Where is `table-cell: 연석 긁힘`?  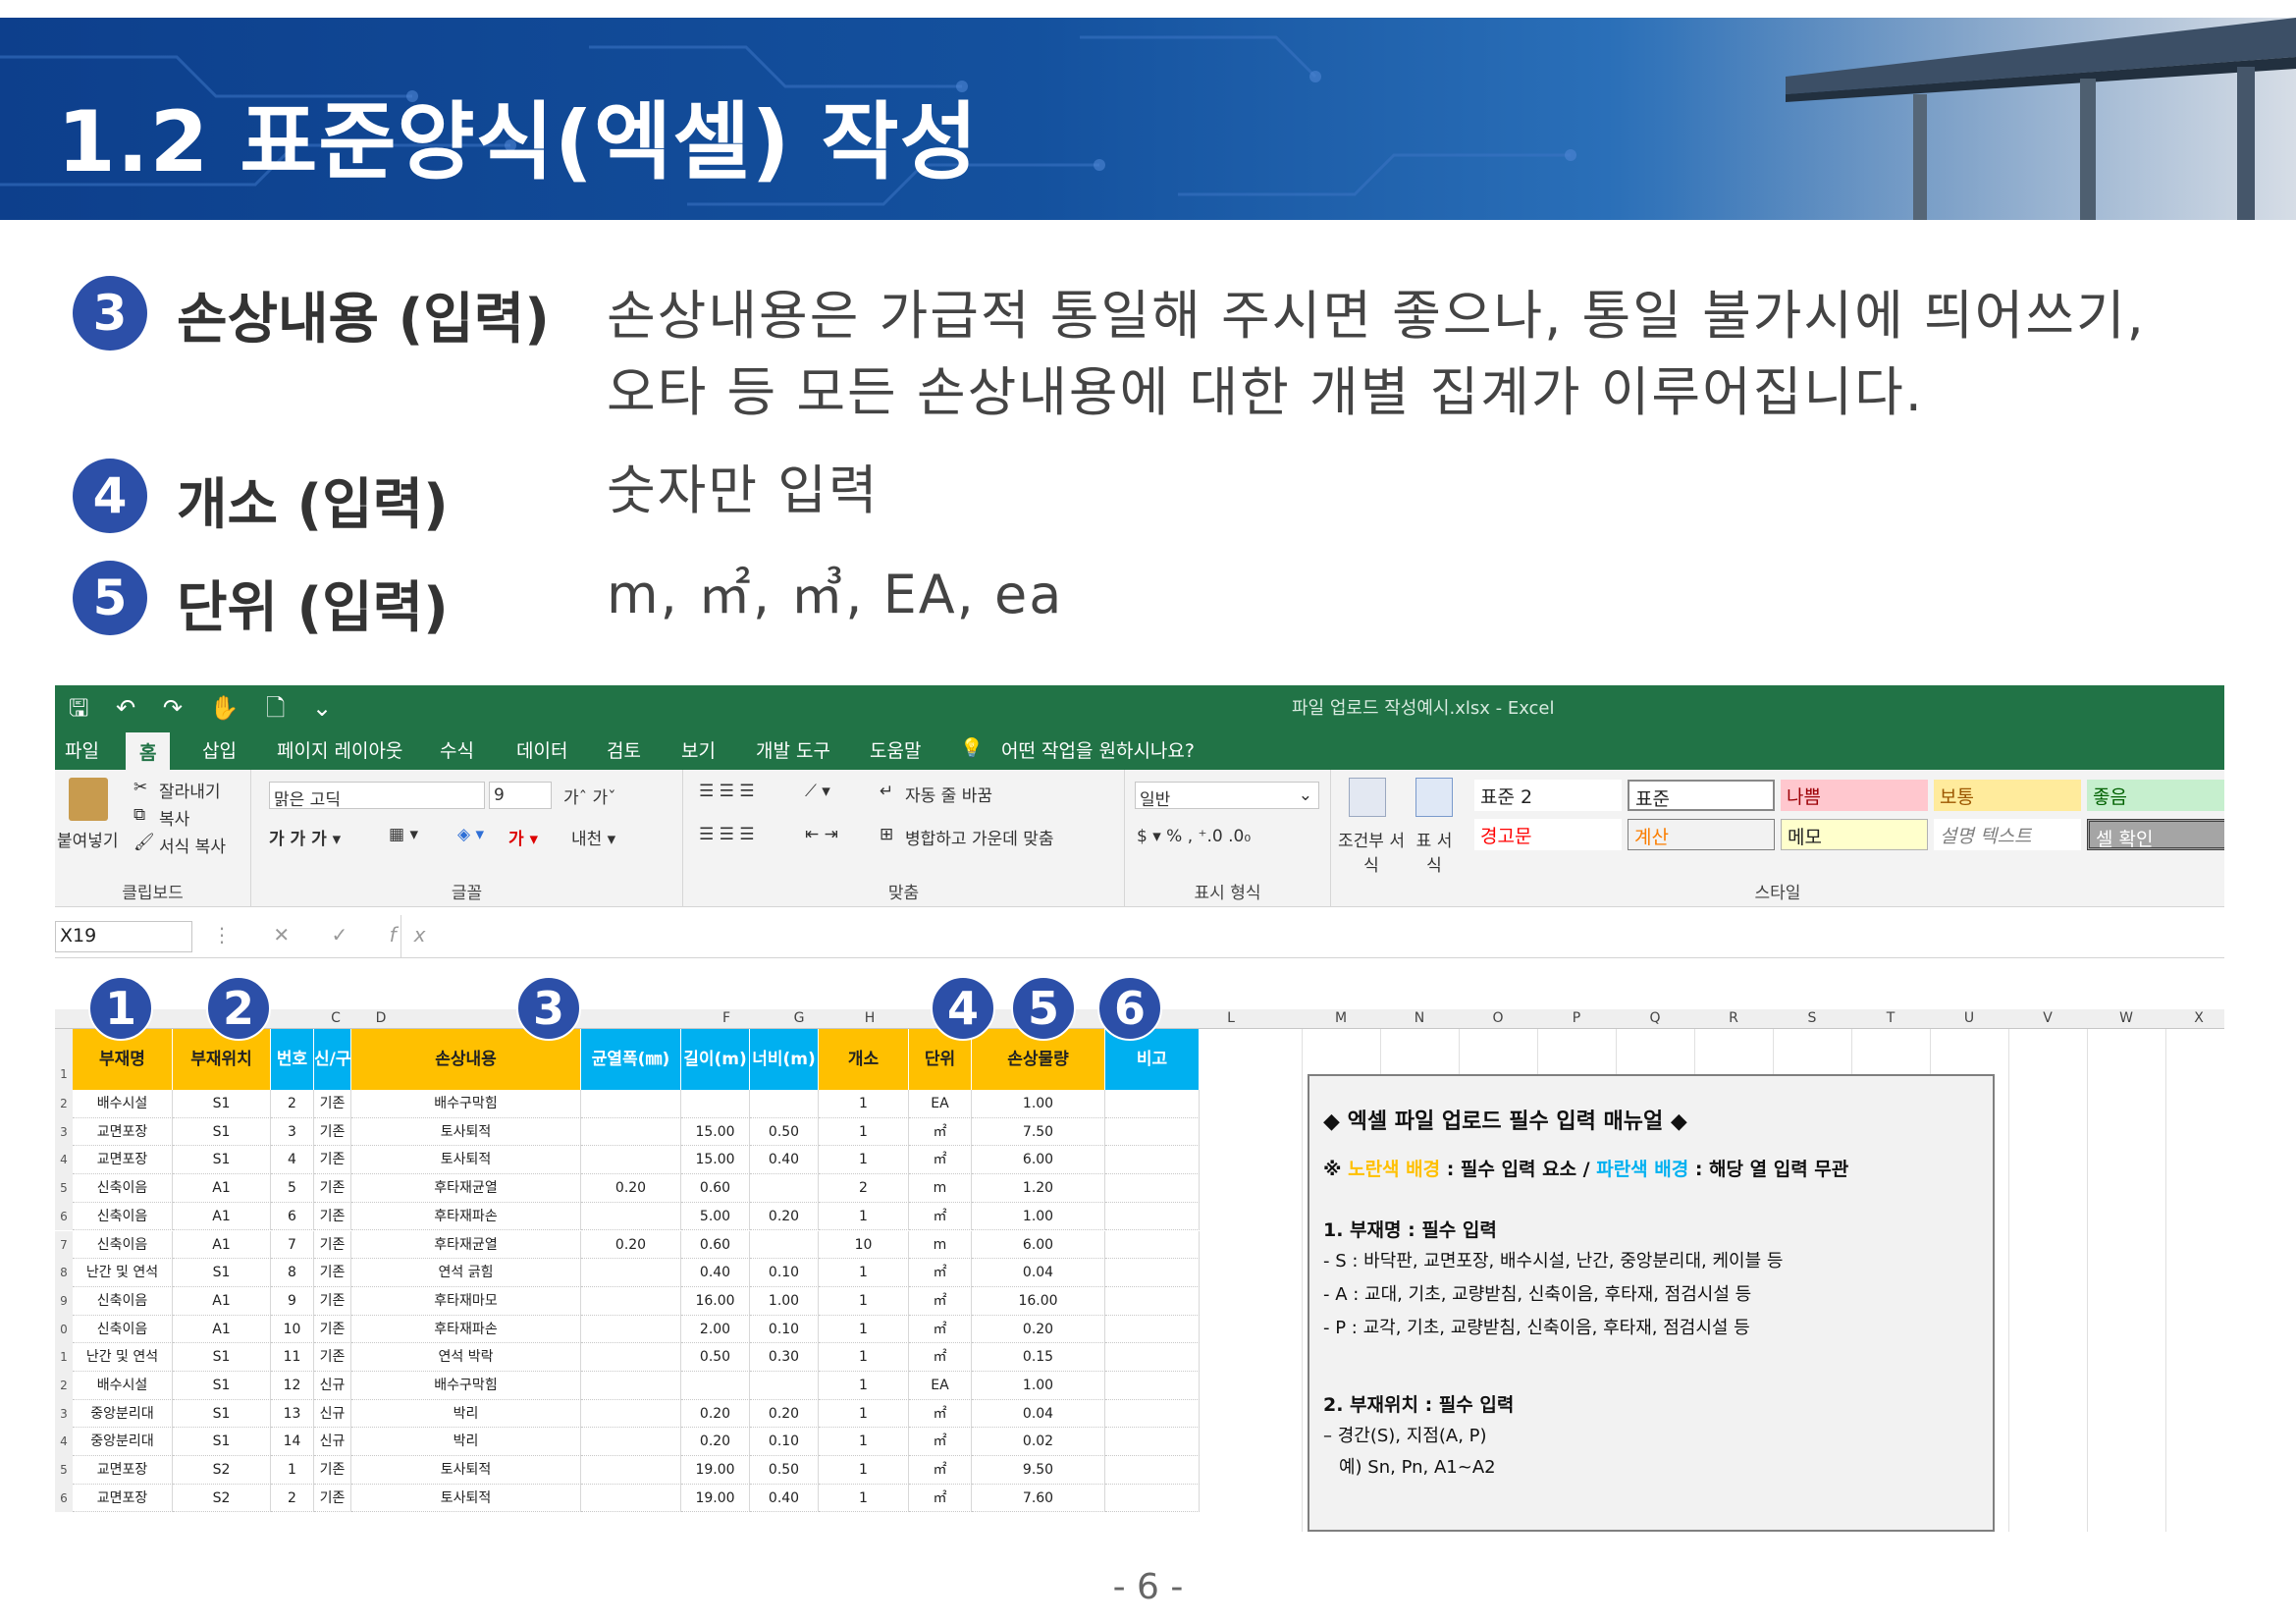 table-cell: 연석 긁힘 is located at coordinates (466, 1273).